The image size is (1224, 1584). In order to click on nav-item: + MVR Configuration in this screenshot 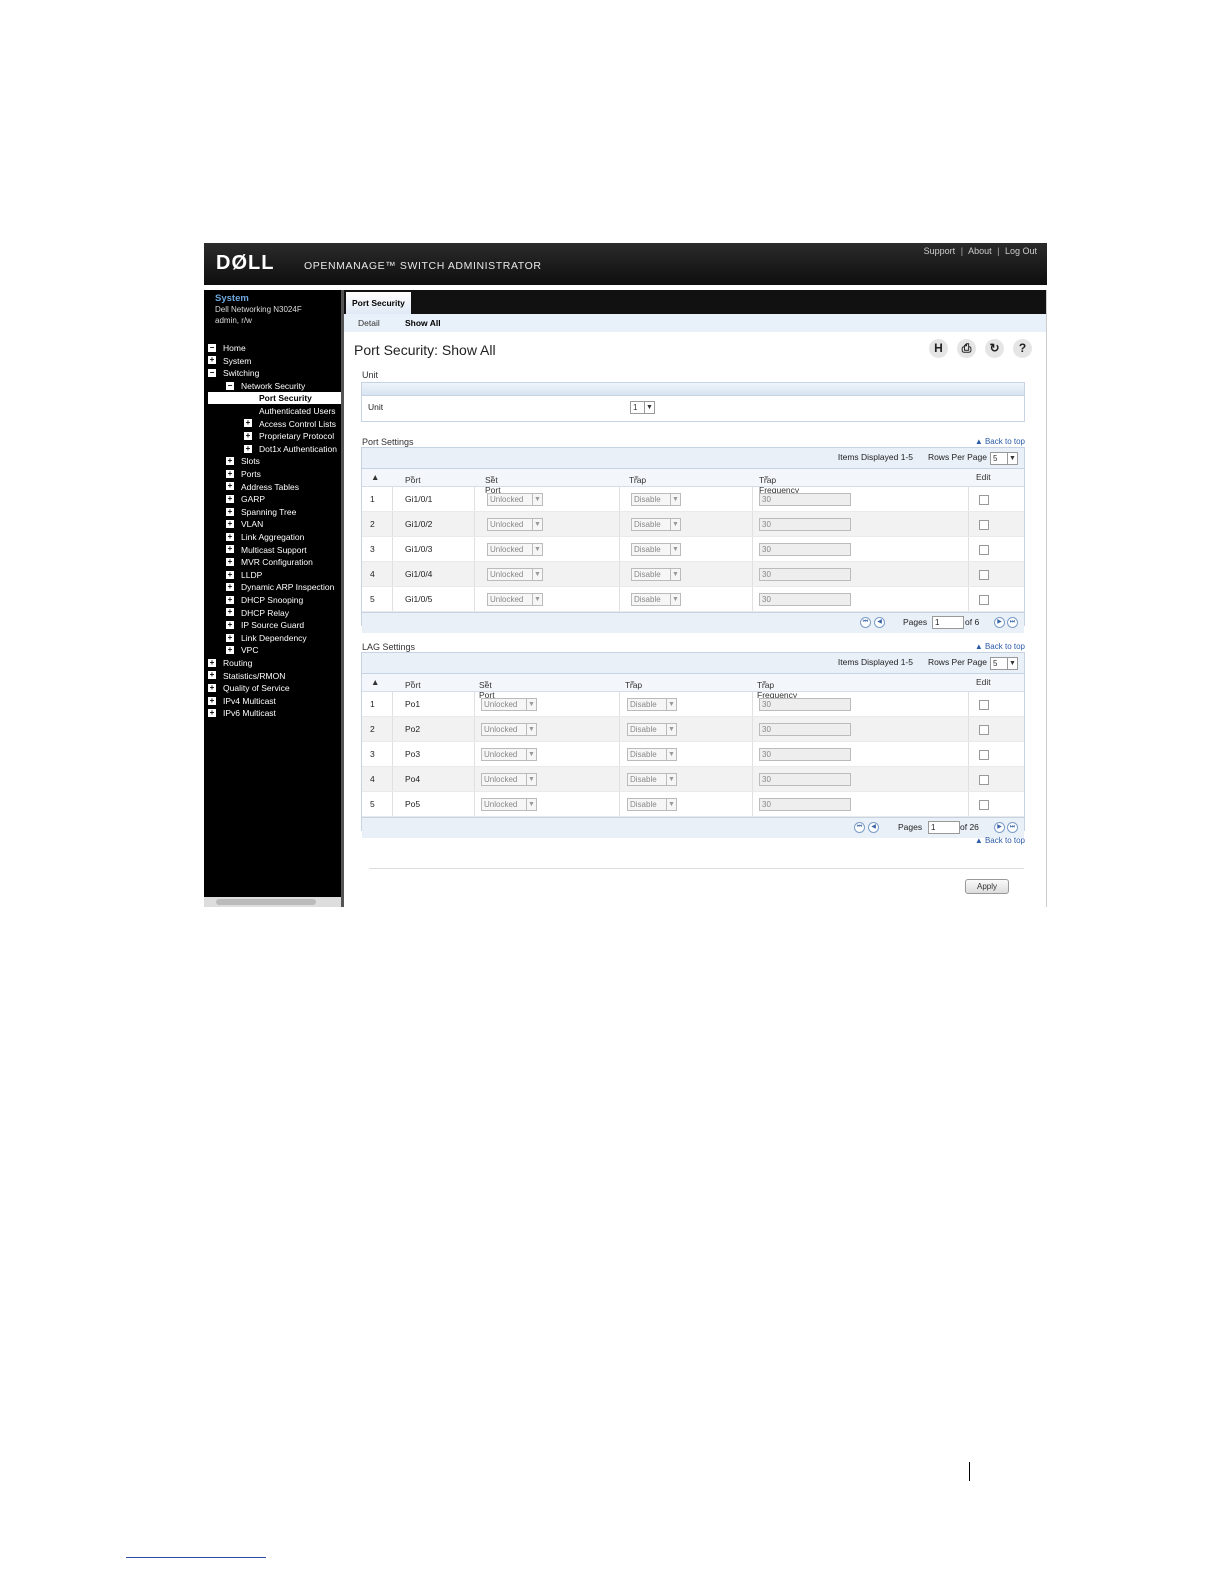, I will do `click(283, 562)`.